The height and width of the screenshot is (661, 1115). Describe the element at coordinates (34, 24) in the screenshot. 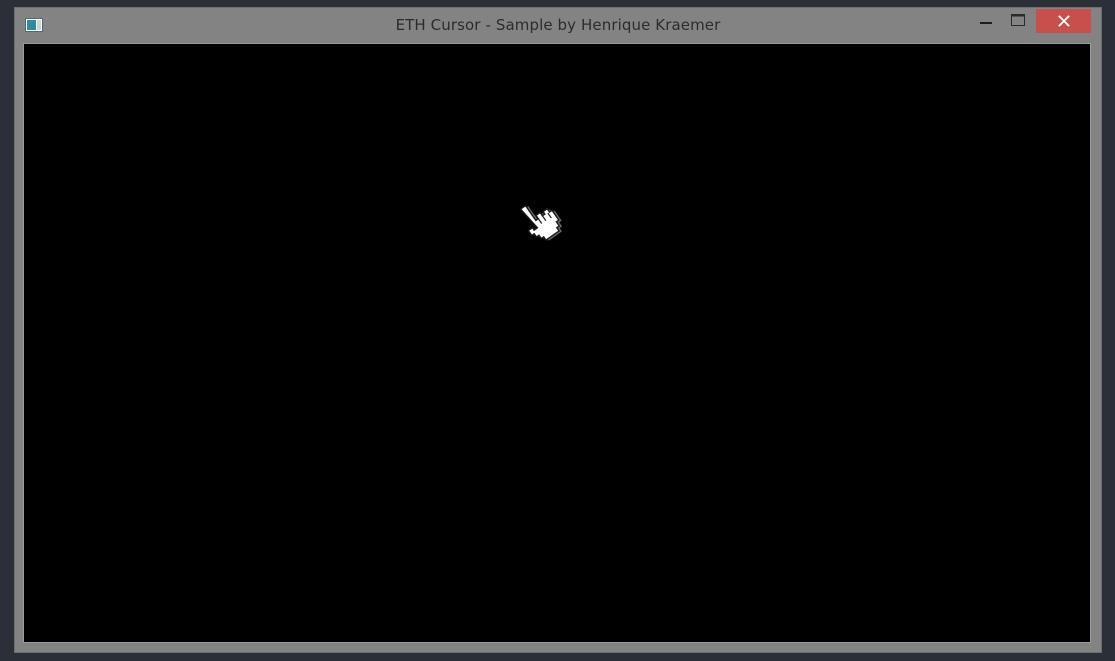

I see `window-icon` at that location.